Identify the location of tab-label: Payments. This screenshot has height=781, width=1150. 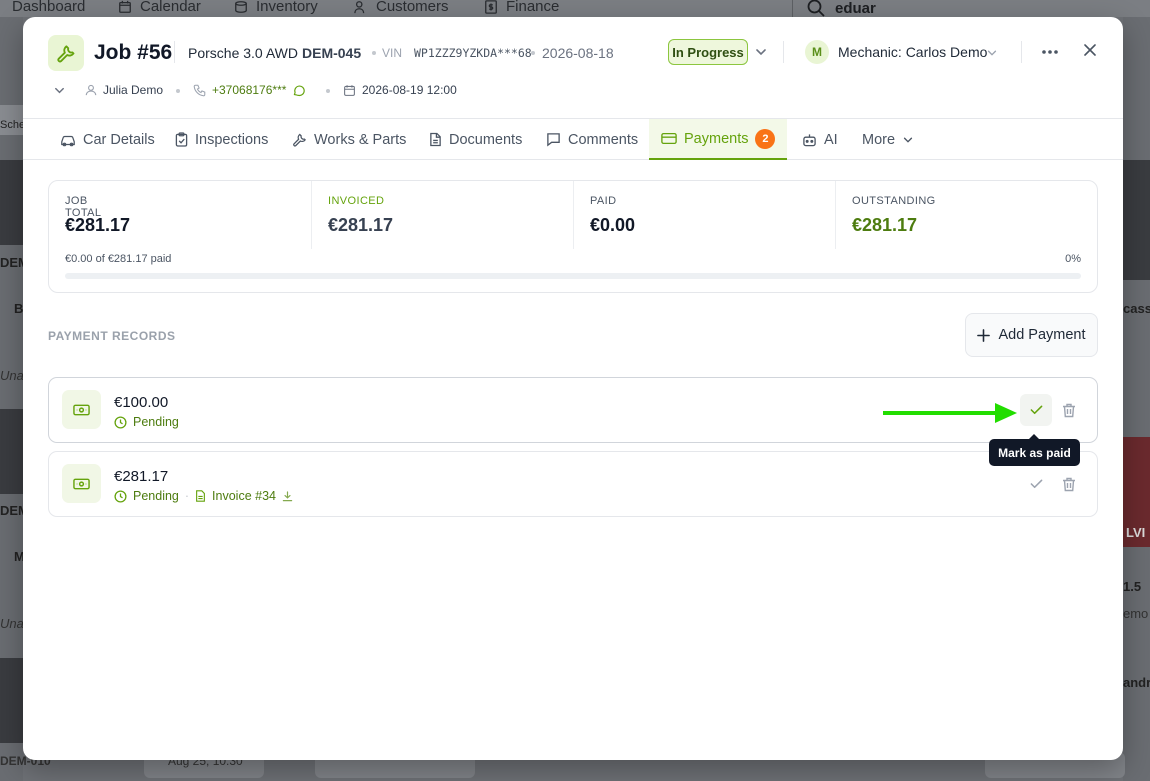
(716, 138).